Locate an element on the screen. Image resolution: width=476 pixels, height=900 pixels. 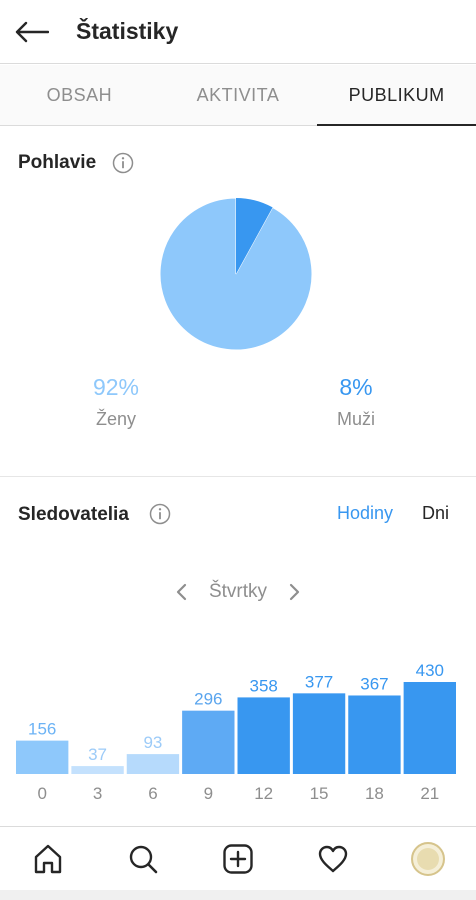
page-title: Štatistiky is located at coordinates (127, 31).